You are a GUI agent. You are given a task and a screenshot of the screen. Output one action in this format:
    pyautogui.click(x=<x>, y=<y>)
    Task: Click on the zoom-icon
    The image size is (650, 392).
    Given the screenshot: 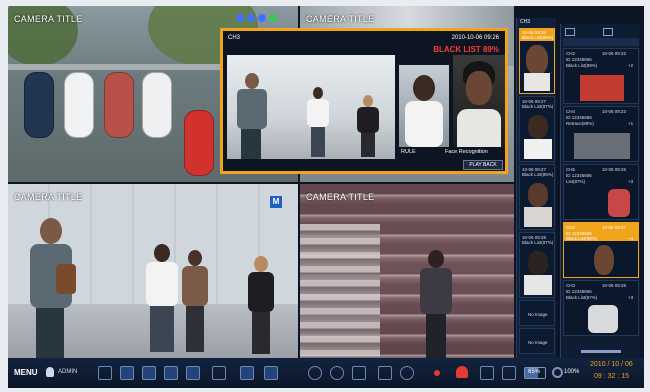 What is the action you would take?
    pyautogui.click(x=337, y=373)
    